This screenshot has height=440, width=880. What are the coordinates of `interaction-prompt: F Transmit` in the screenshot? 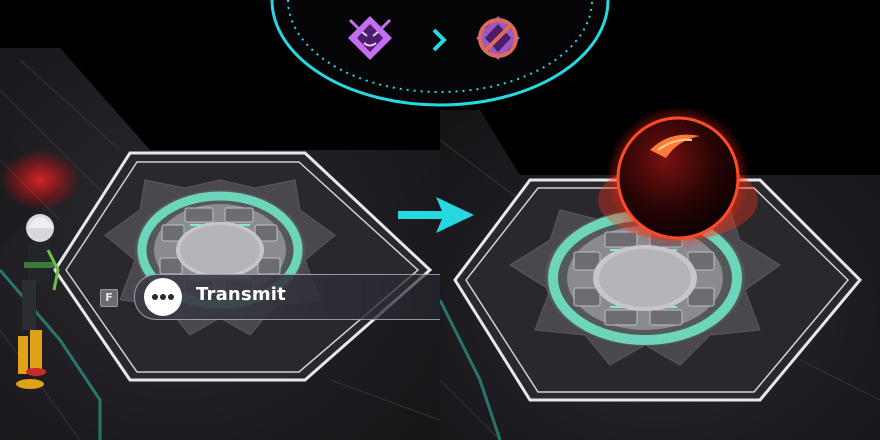 It's located at (269, 296).